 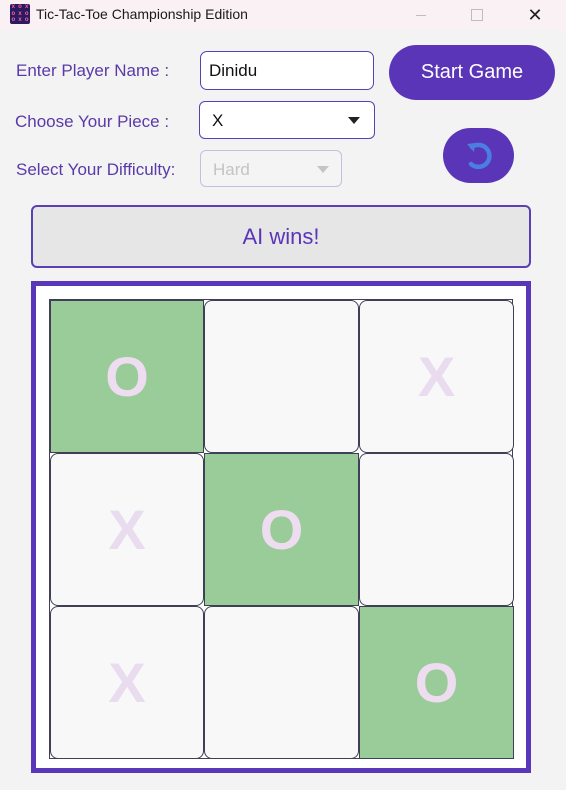 What do you see at coordinates (218, 120) in the screenshot?
I see `piece-select-value: X` at bounding box center [218, 120].